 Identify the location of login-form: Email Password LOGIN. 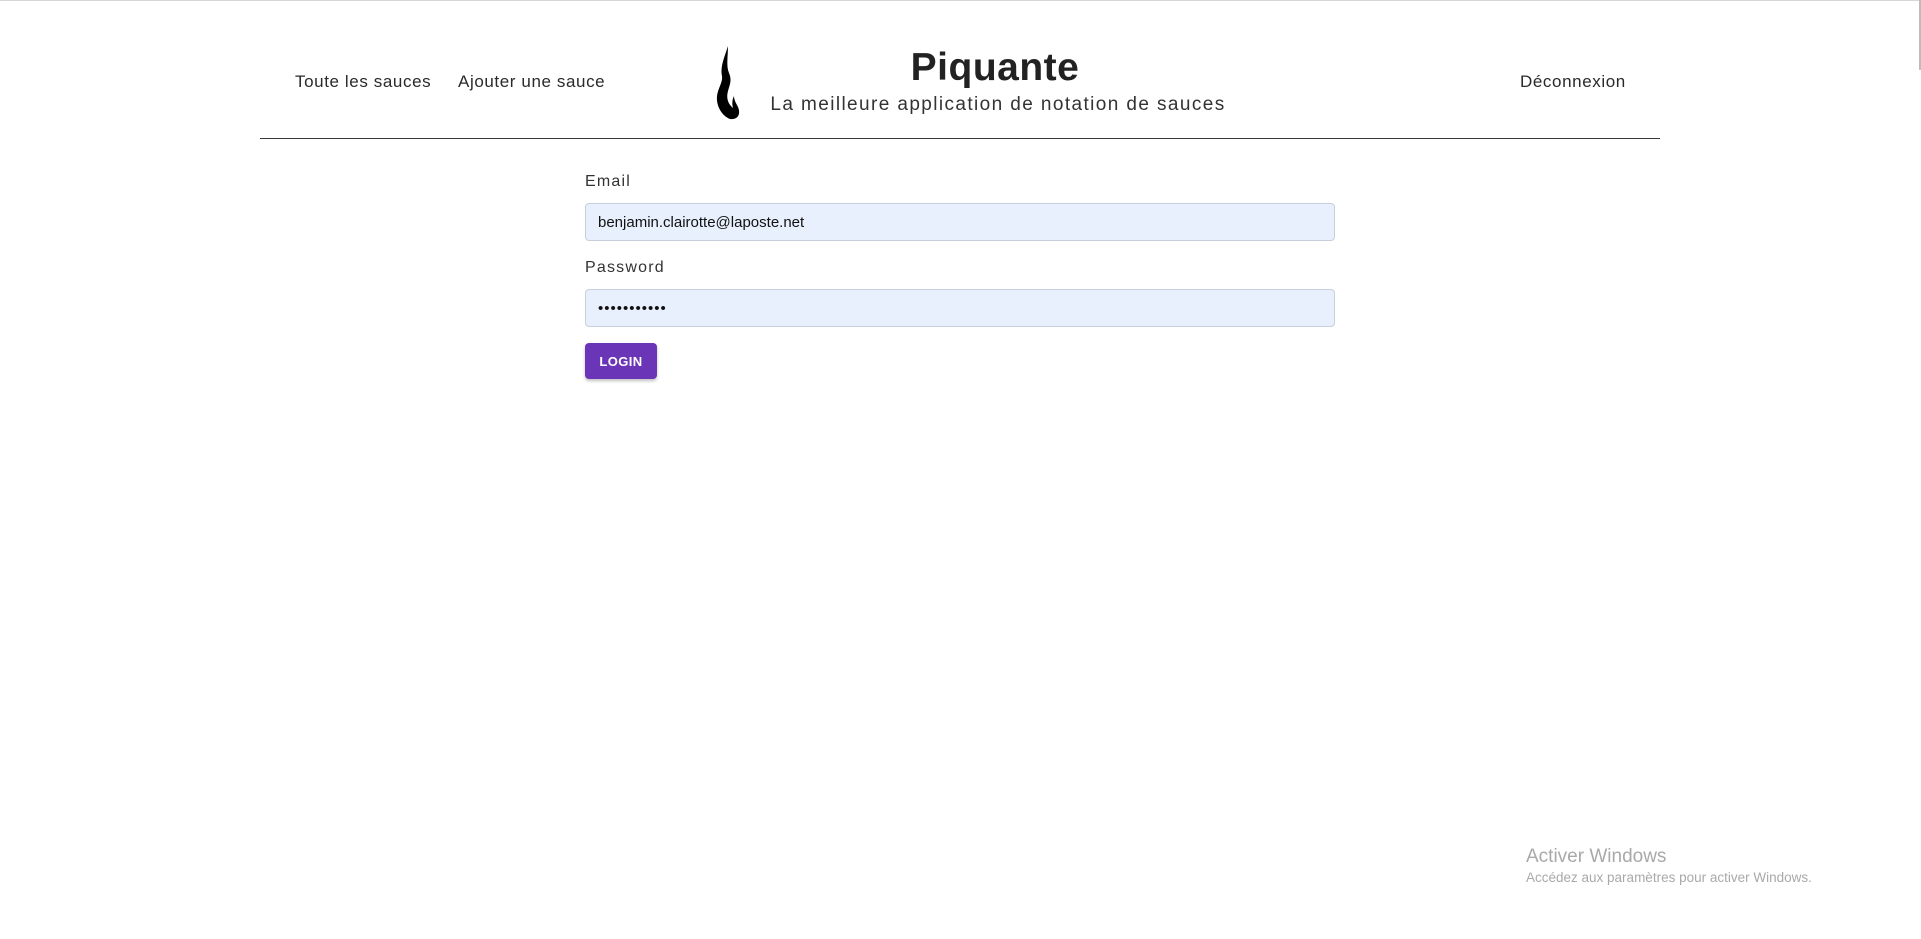
(960, 275).